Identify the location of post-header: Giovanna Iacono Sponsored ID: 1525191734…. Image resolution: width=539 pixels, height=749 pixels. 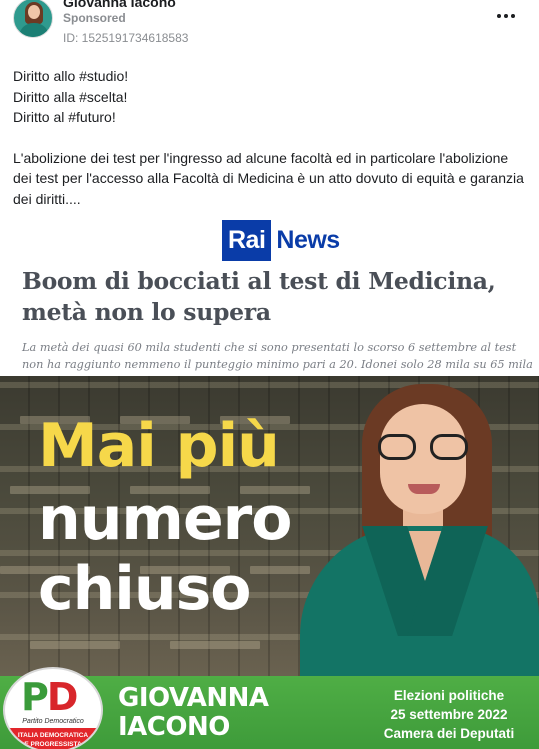
(269, 25).